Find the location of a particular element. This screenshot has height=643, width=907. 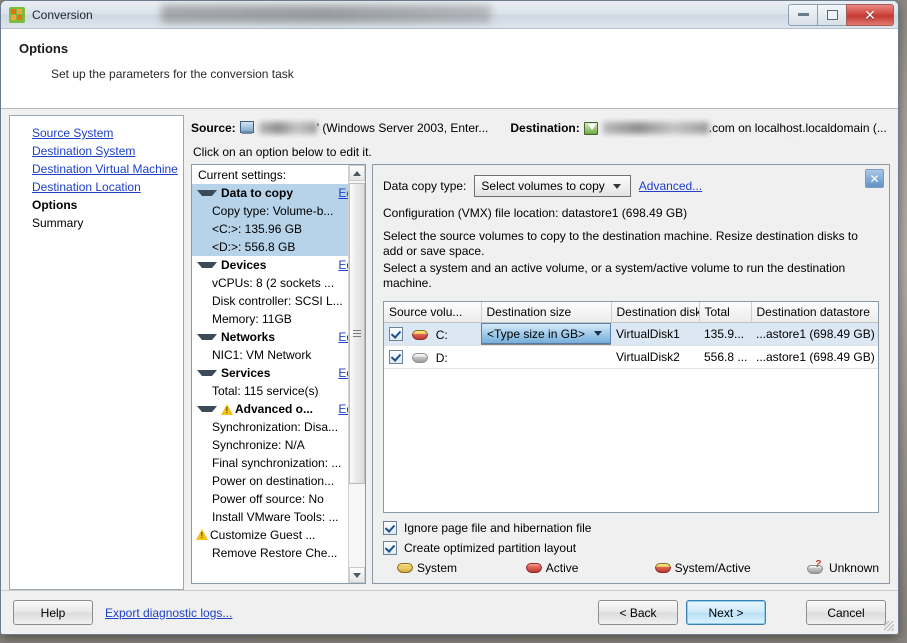

legend-label: System is located at coordinates (437, 568).